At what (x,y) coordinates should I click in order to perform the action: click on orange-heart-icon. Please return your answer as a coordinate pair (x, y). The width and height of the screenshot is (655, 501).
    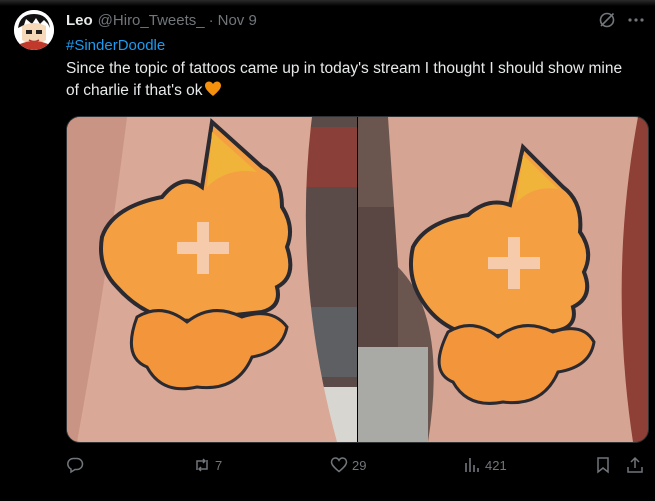
    Looking at the image, I should click on (212, 88).